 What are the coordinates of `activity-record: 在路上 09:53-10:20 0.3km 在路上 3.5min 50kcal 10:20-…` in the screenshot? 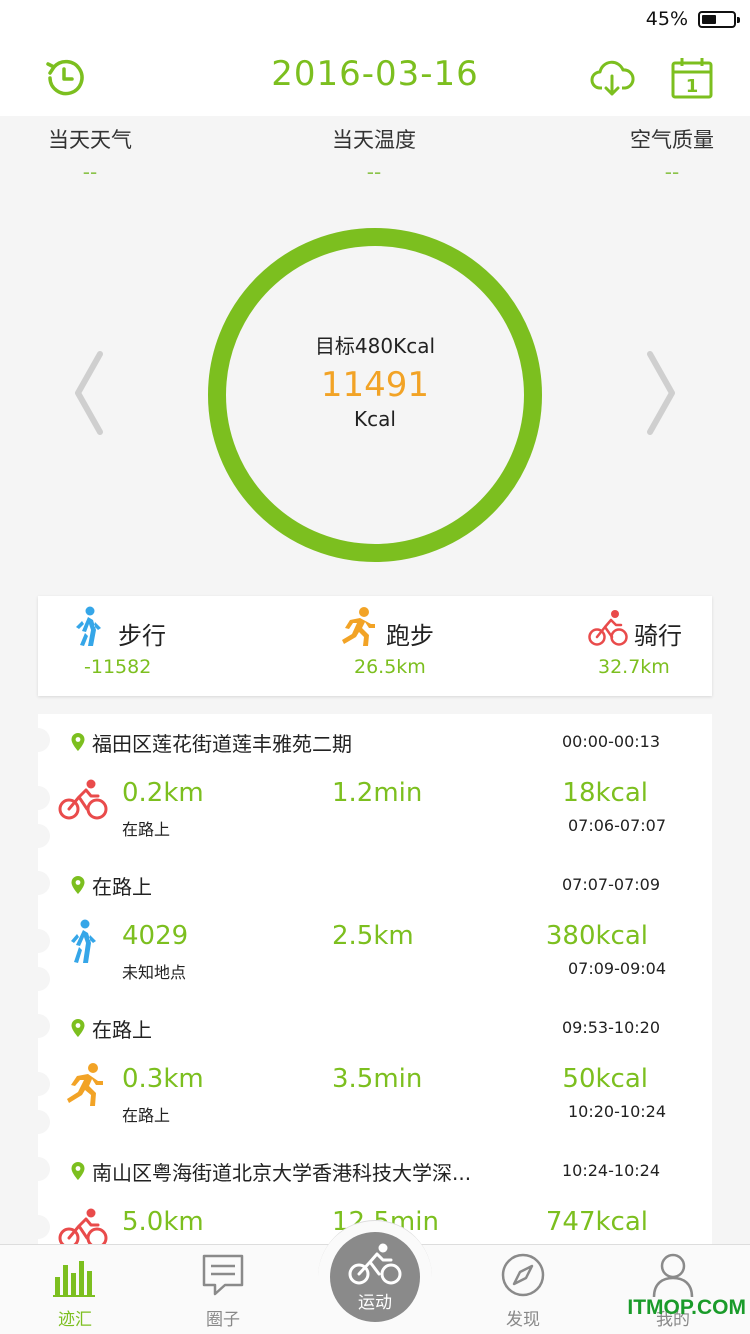 It's located at (375, 1071).